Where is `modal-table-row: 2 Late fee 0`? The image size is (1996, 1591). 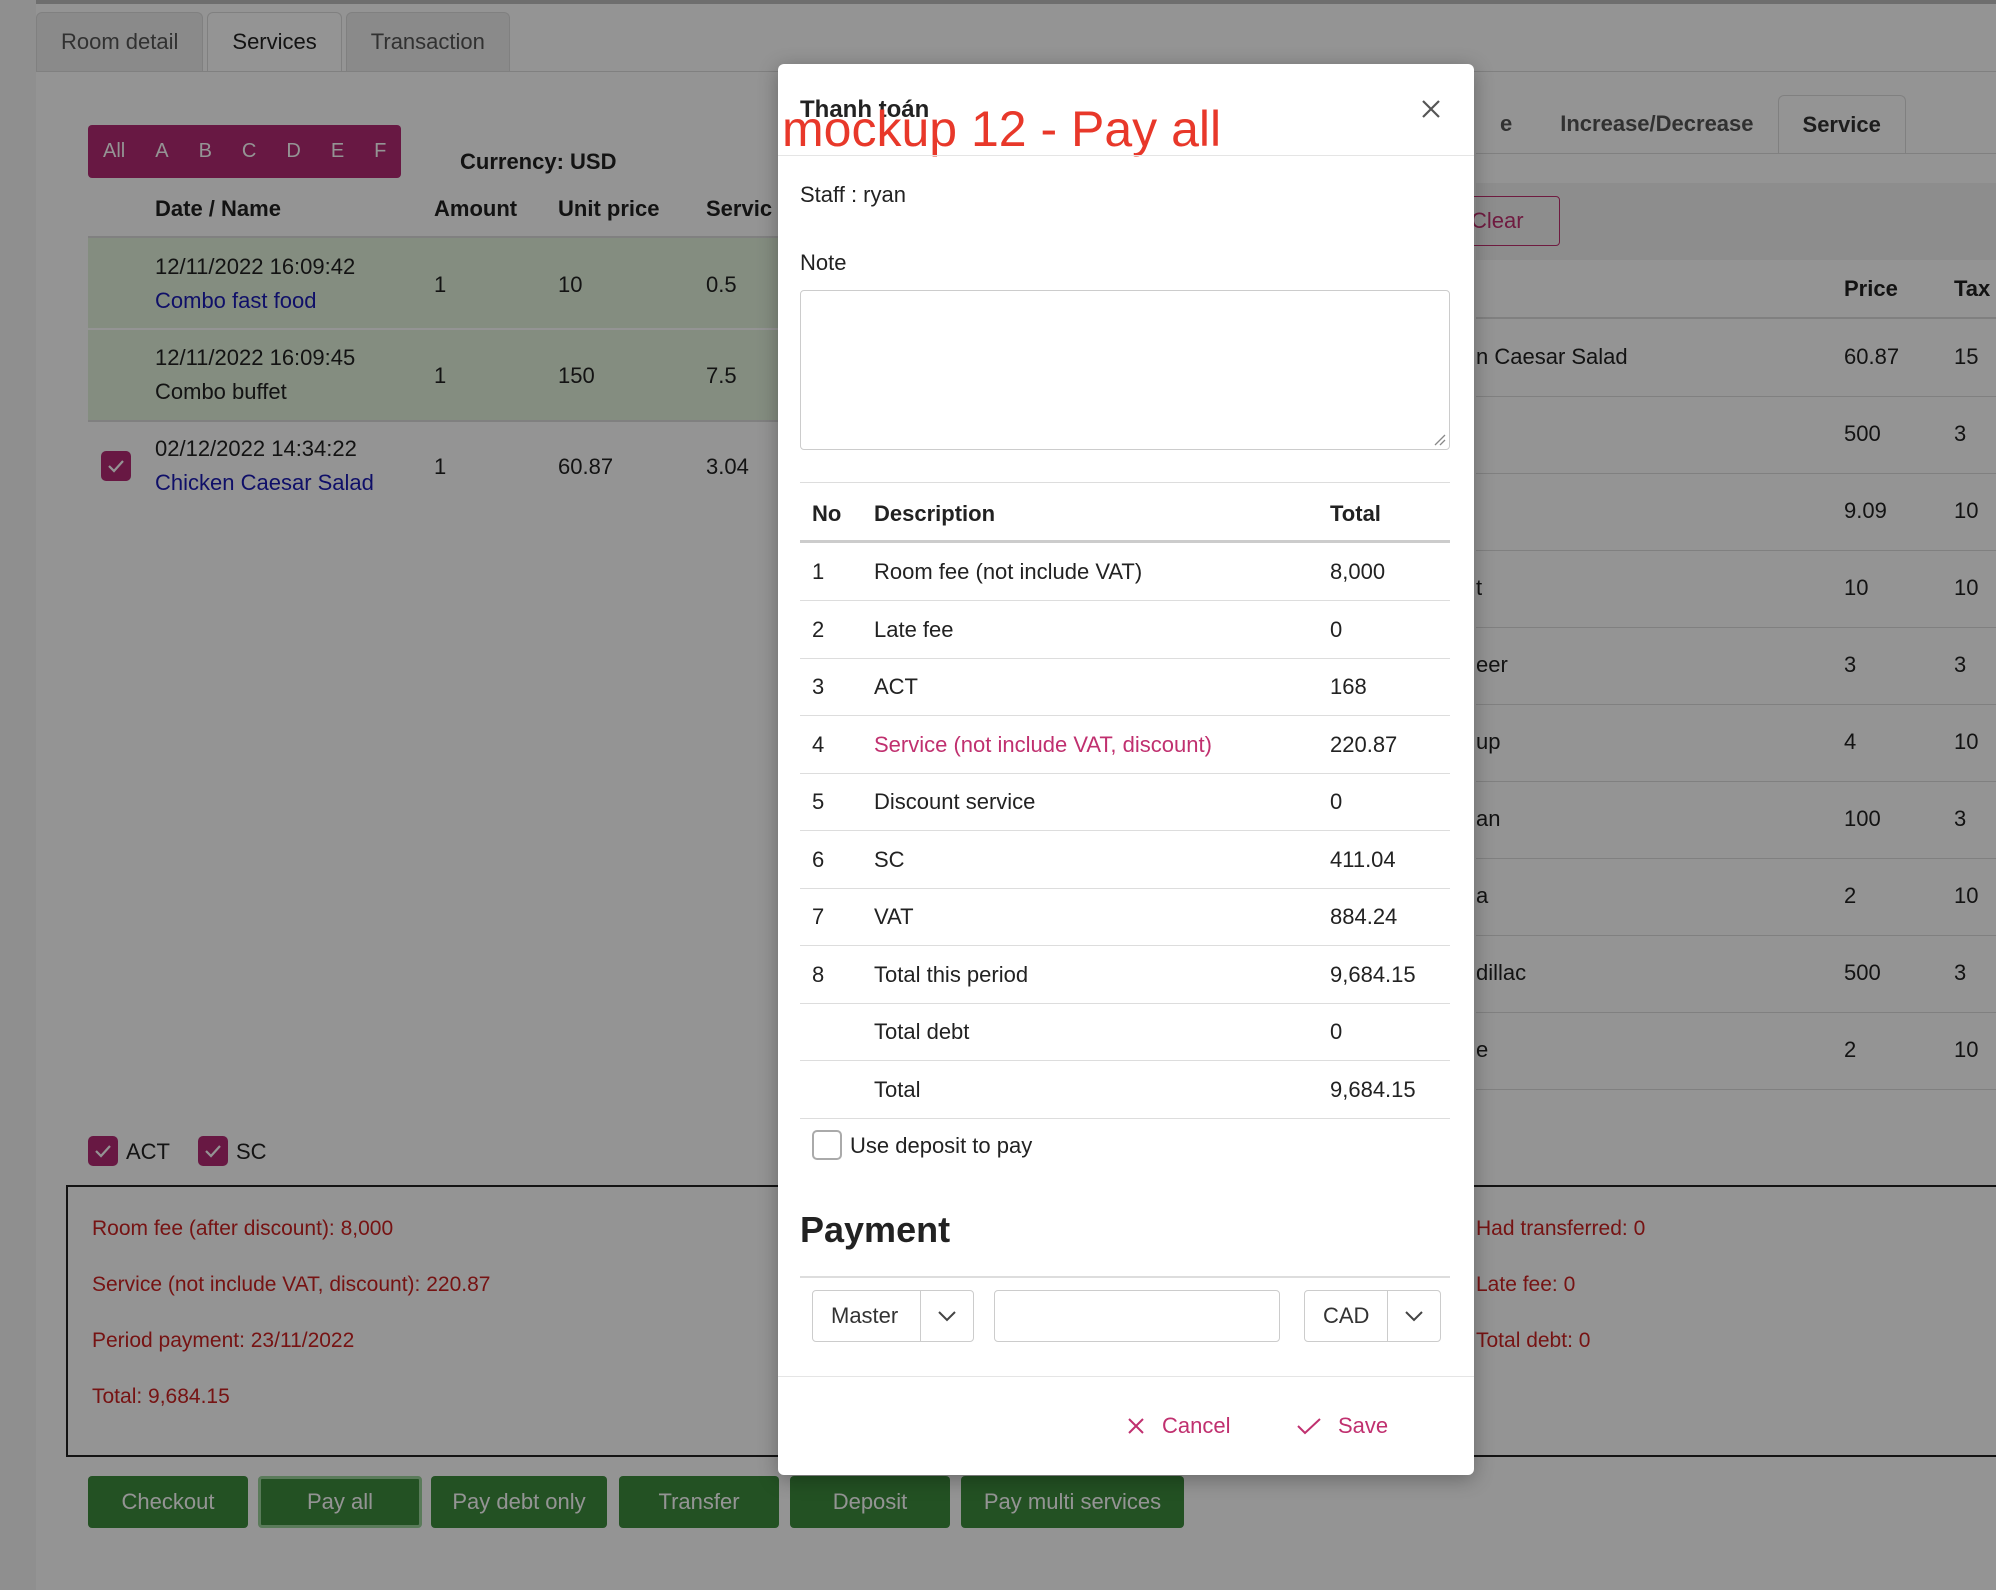 modal-table-row: 2 Late fee 0 is located at coordinates (1125, 630).